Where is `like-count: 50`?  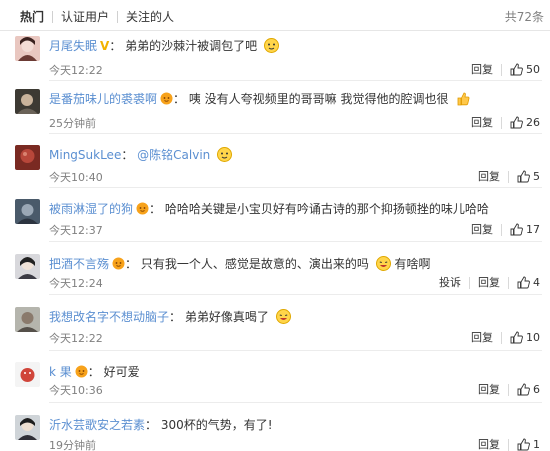
like-count: 50 is located at coordinates (533, 69).